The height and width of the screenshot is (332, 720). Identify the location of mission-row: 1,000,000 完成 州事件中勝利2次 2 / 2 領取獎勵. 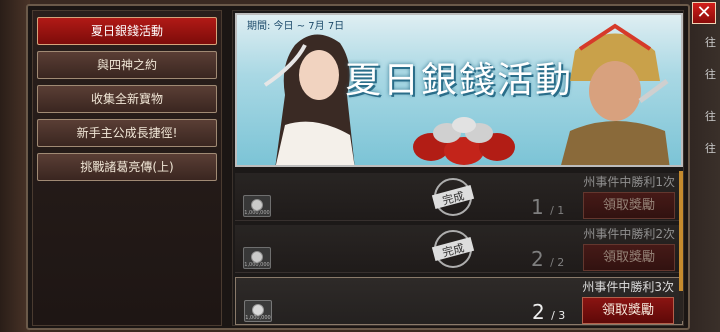
(459, 249).